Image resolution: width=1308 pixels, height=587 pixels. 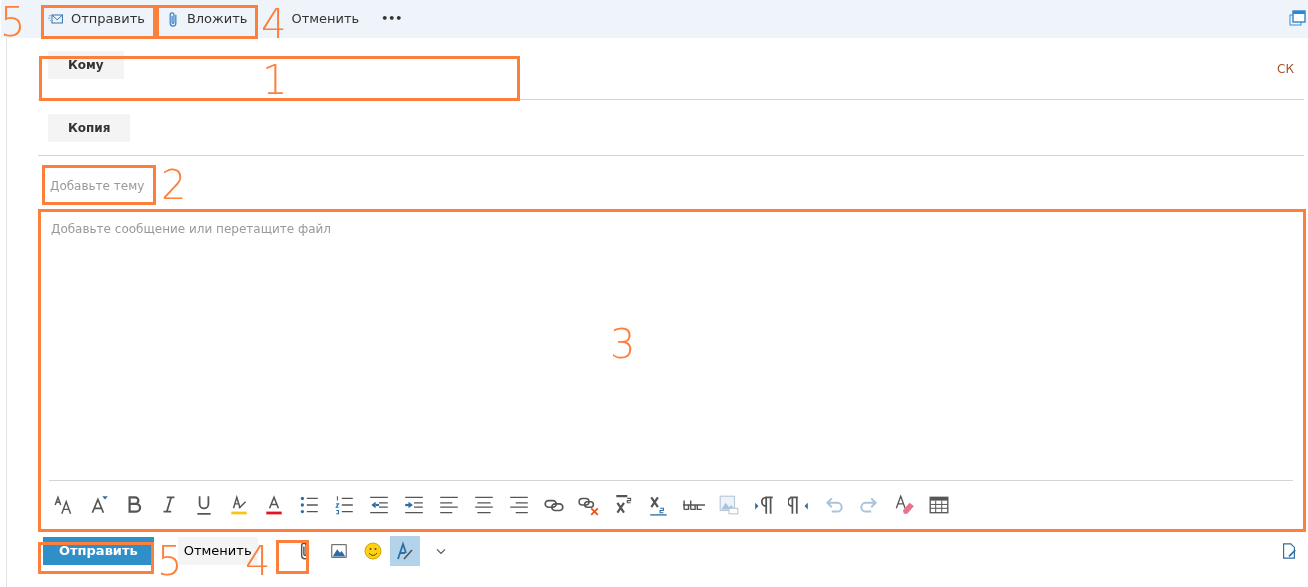 I want to click on annotation-number: 3, so click(x=623, y=344).